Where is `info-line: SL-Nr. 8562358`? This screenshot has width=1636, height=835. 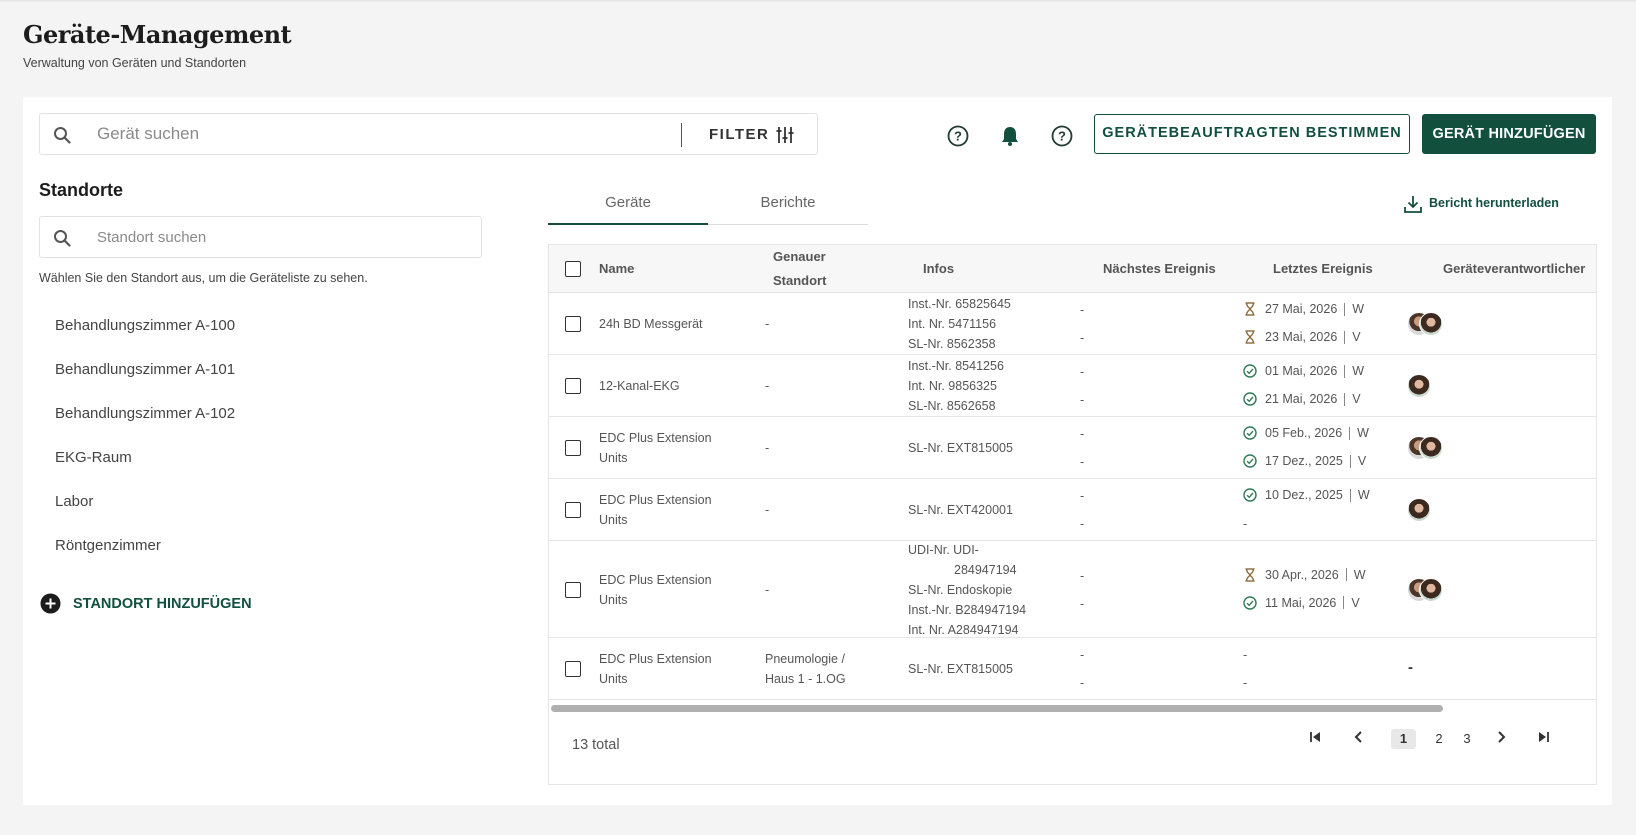
info-line: SL-Nr. 8562358 is located at coordinates (952, 344).